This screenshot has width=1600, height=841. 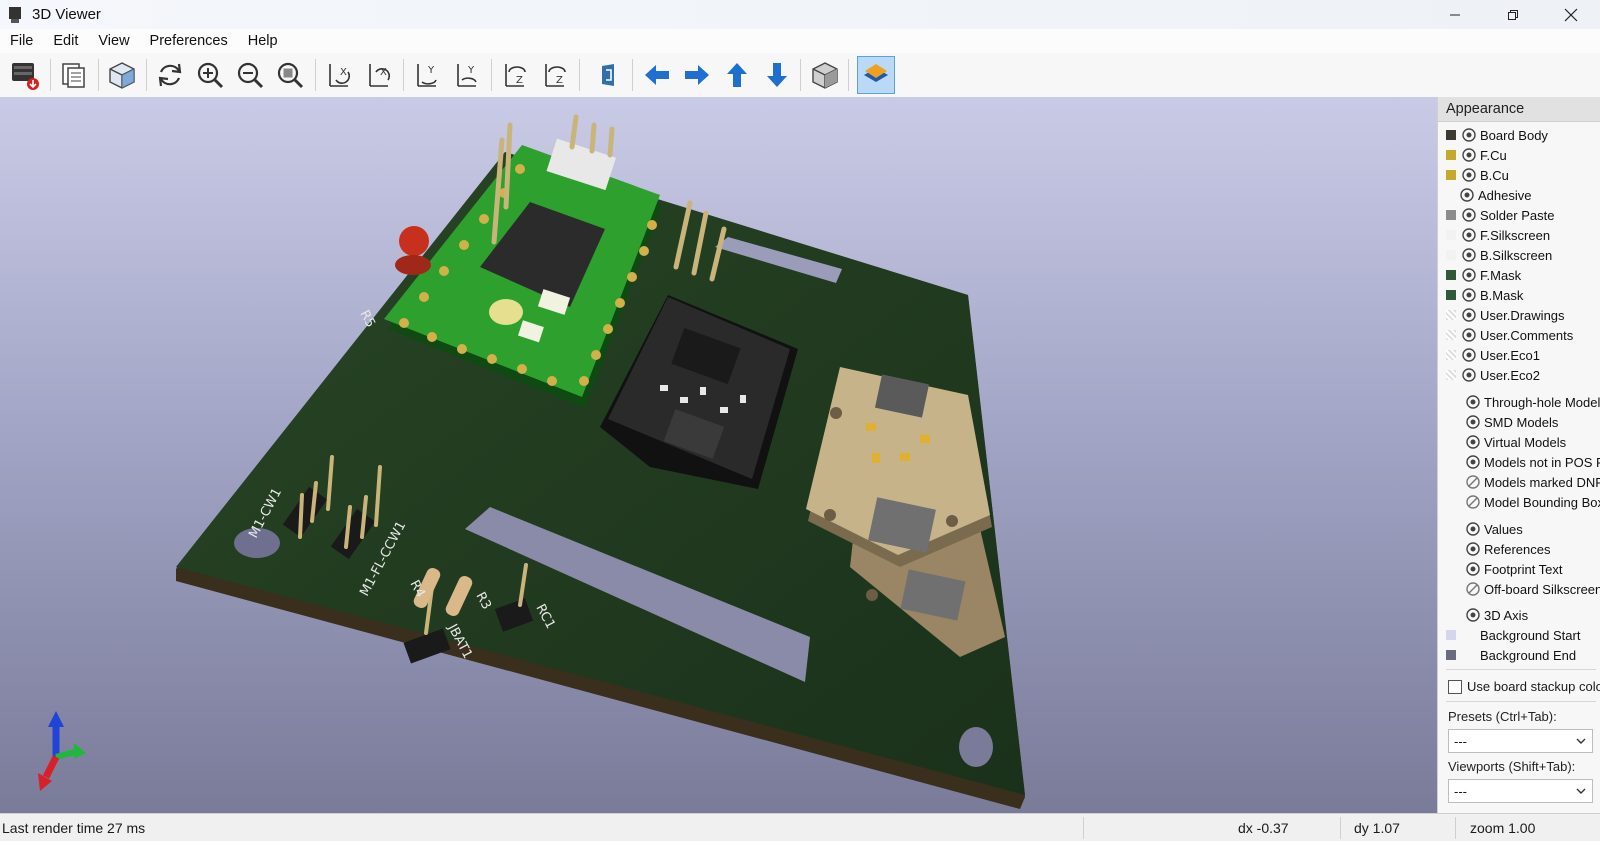 I want to click on object-row-bounding-boxes: Model Bounding Boxes, so click(x=1533, y=502).